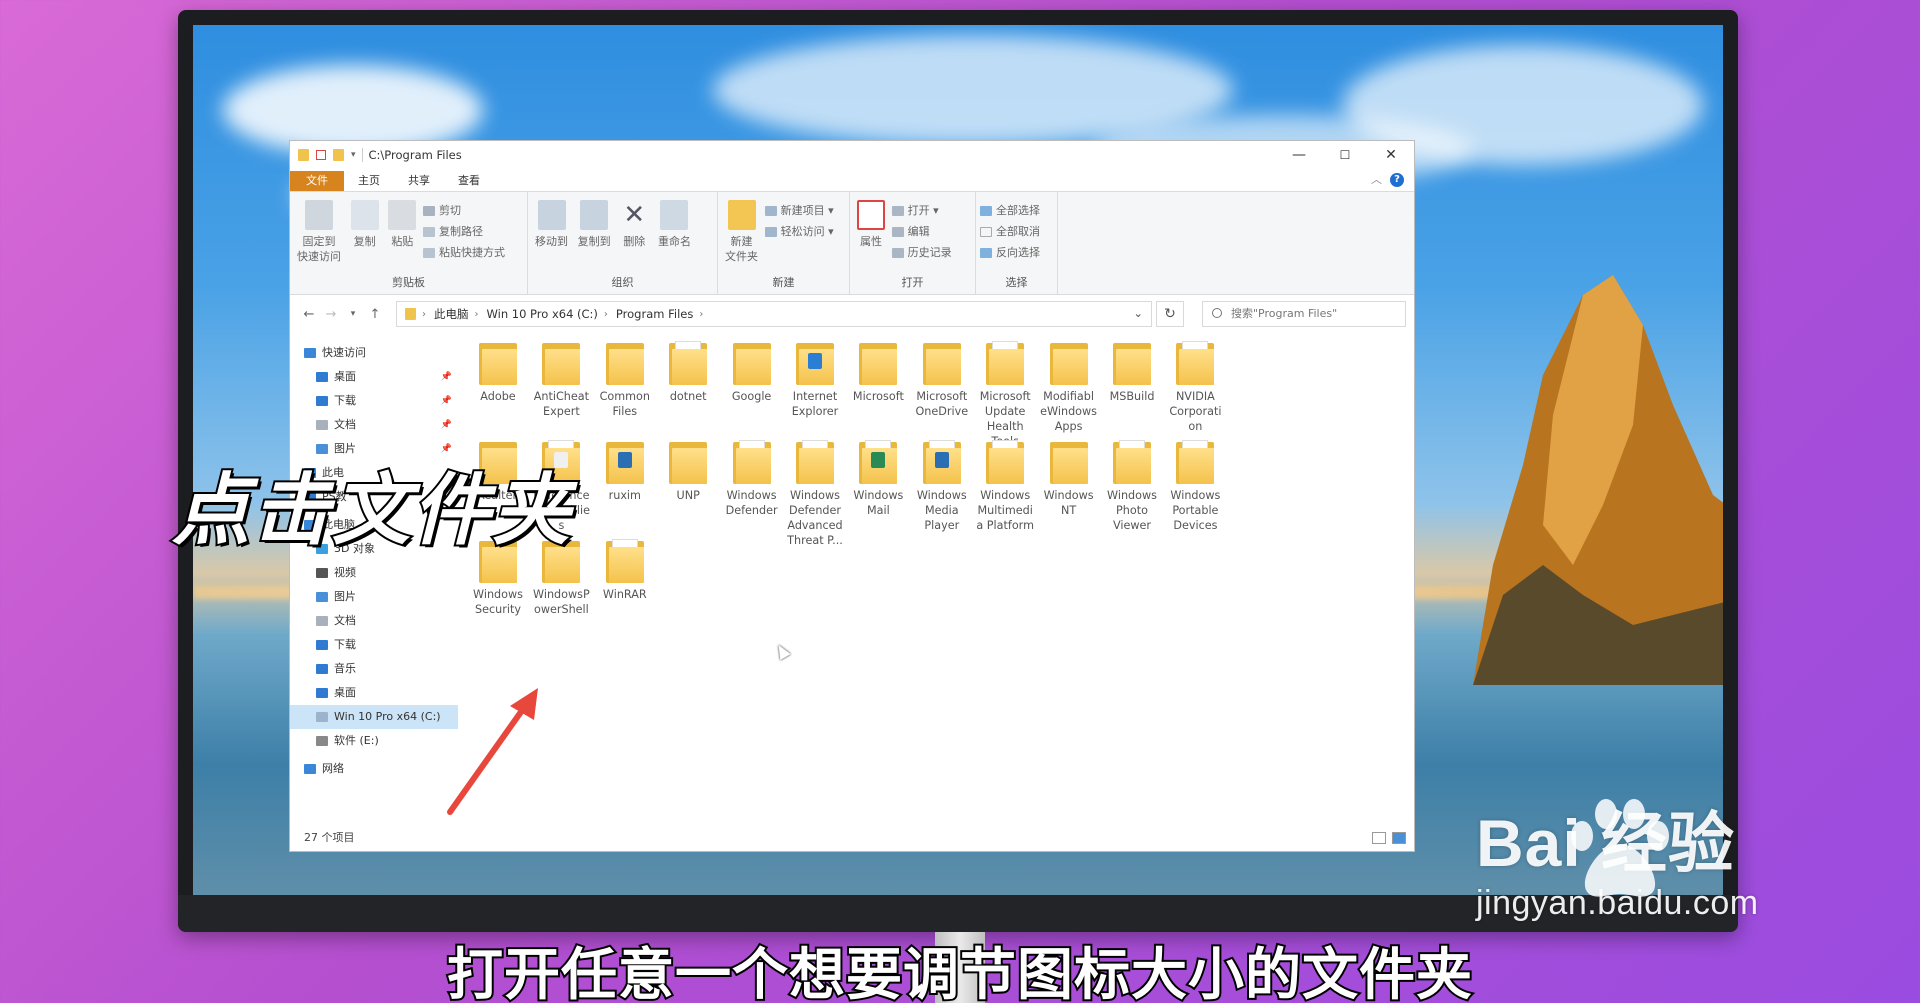 The height and width of the screenshot is (1003, 1920). I want to click on open-button: 打开 ▾, so click(921, 210).